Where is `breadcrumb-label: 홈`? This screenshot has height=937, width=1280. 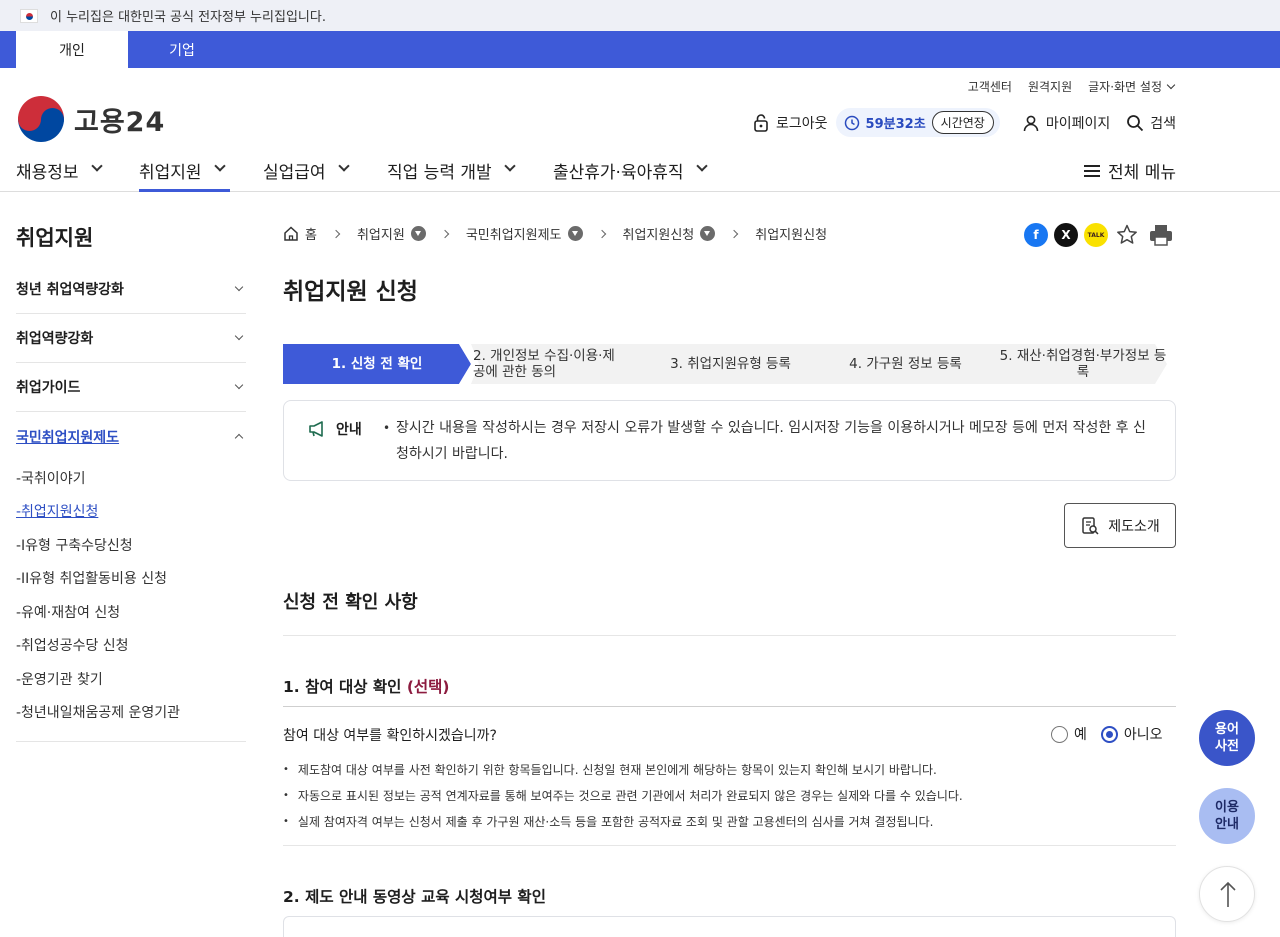
breadcrumb-label: 홈 is located at coordinates (311, 235).